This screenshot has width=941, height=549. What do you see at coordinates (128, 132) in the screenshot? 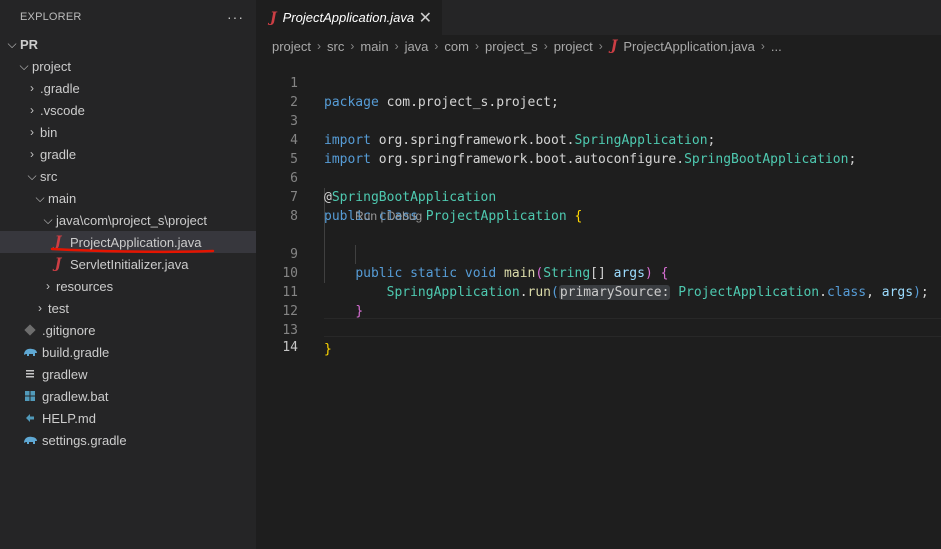
I see `tree-folder-bin: › bin` at bounding box center [128, 132].